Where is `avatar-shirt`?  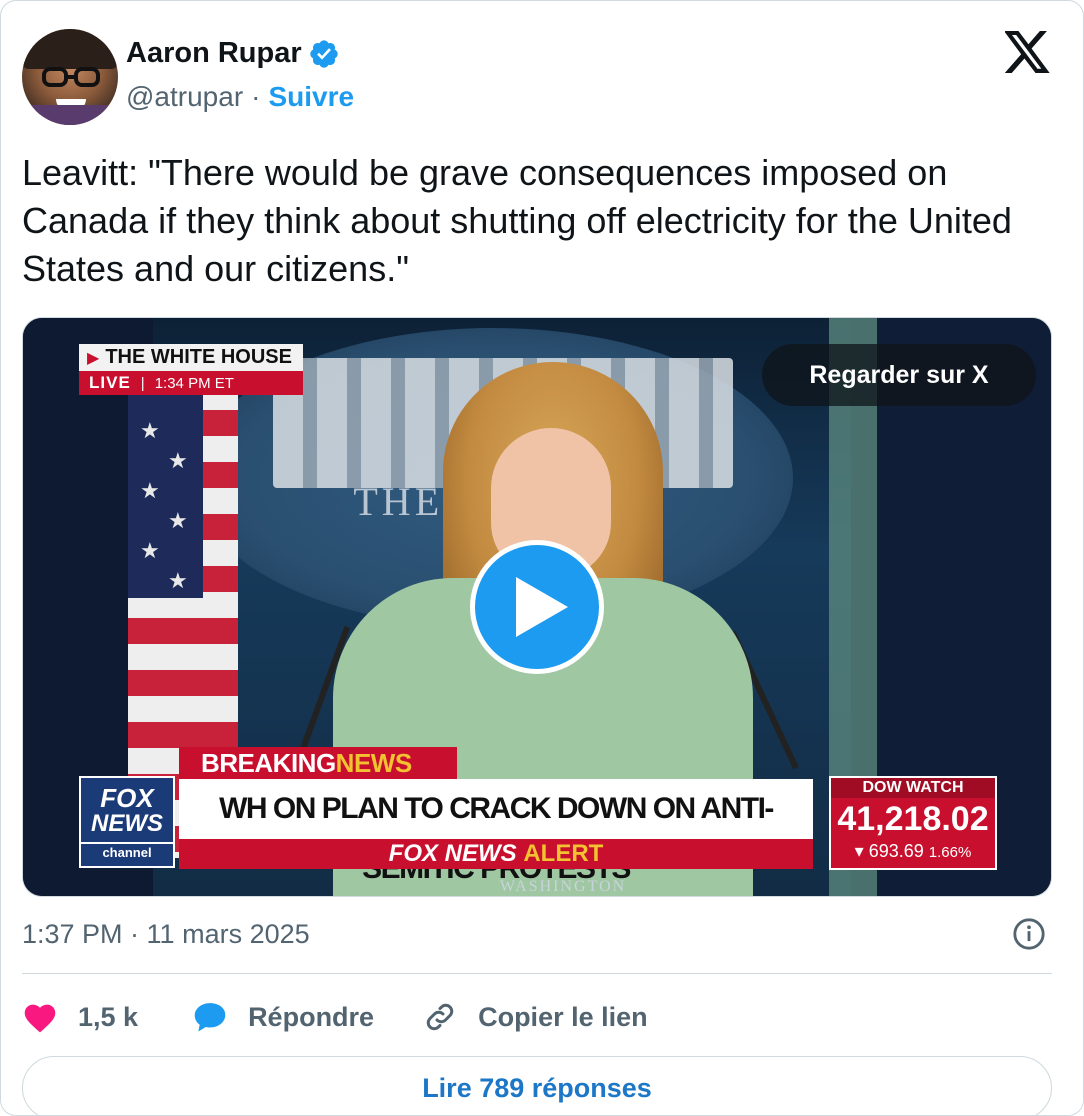
avatar-shirt is located at coordinates (70, 115).